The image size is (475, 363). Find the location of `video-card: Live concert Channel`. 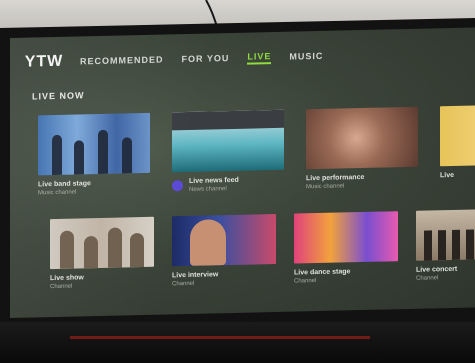

video-card: Live concert Channel is located at coordinates (445, 245).